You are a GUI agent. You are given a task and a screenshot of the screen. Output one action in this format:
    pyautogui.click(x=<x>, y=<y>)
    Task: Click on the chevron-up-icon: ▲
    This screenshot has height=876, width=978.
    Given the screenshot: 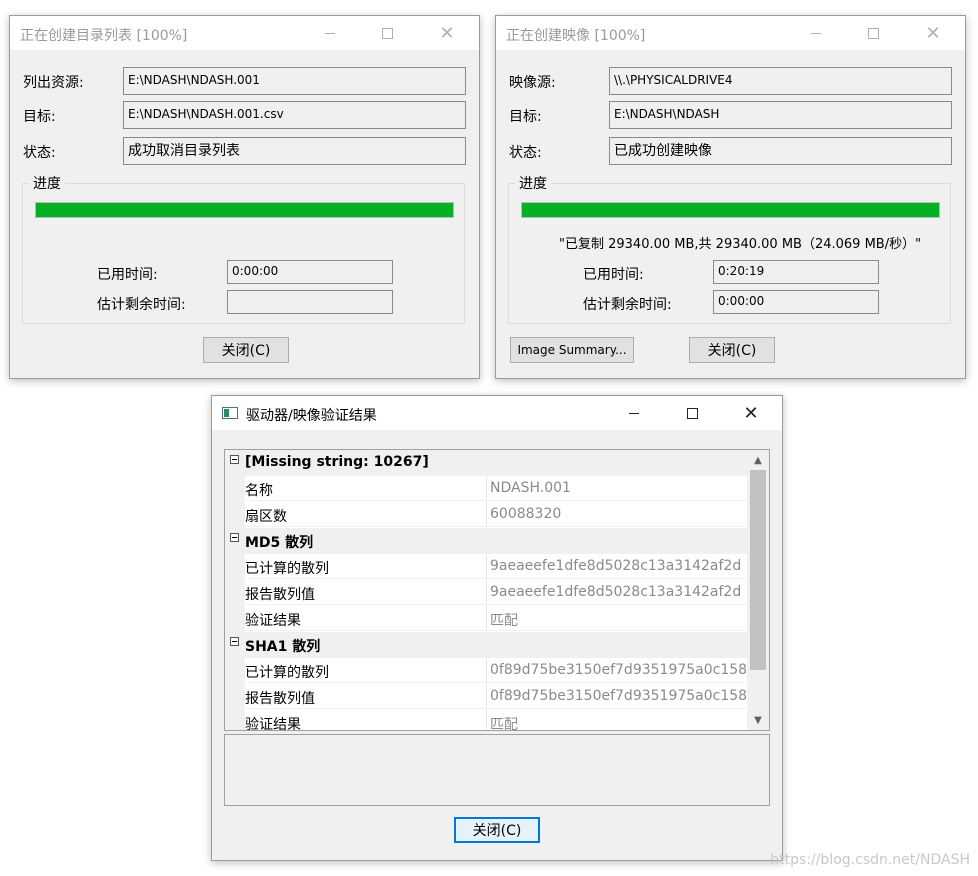 What is the action you would take?
    pyautogui.click(x=758, y=460)
    